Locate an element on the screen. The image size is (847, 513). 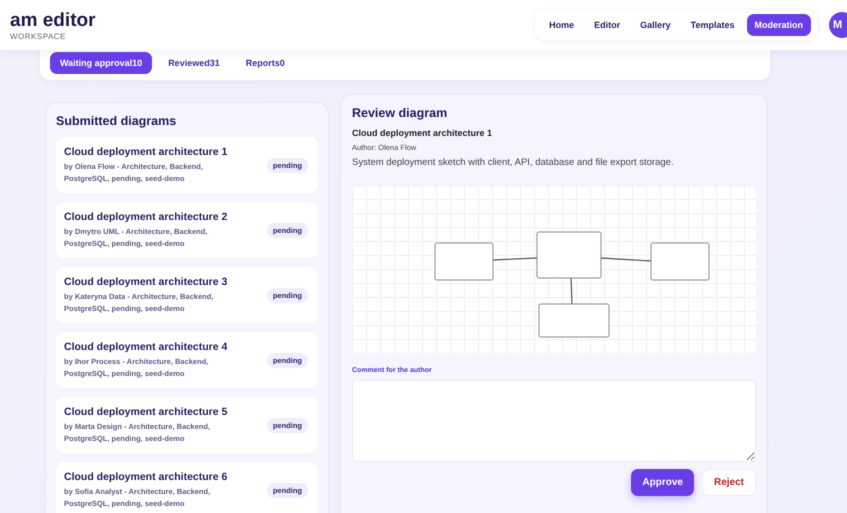
nav-link: Home is located at coordinates (561, 25).